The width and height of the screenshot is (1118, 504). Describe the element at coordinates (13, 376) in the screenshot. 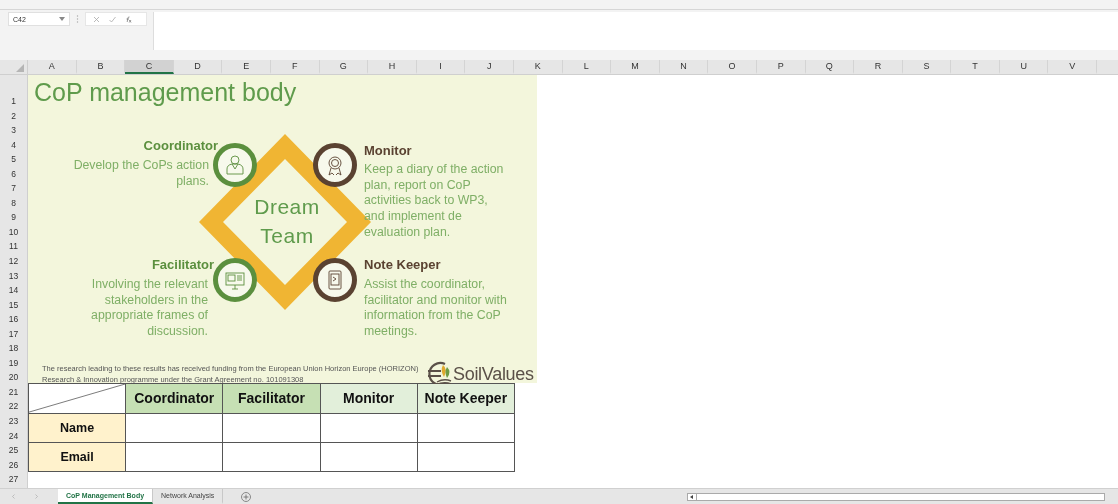

I see `row-header: 20` at that location.